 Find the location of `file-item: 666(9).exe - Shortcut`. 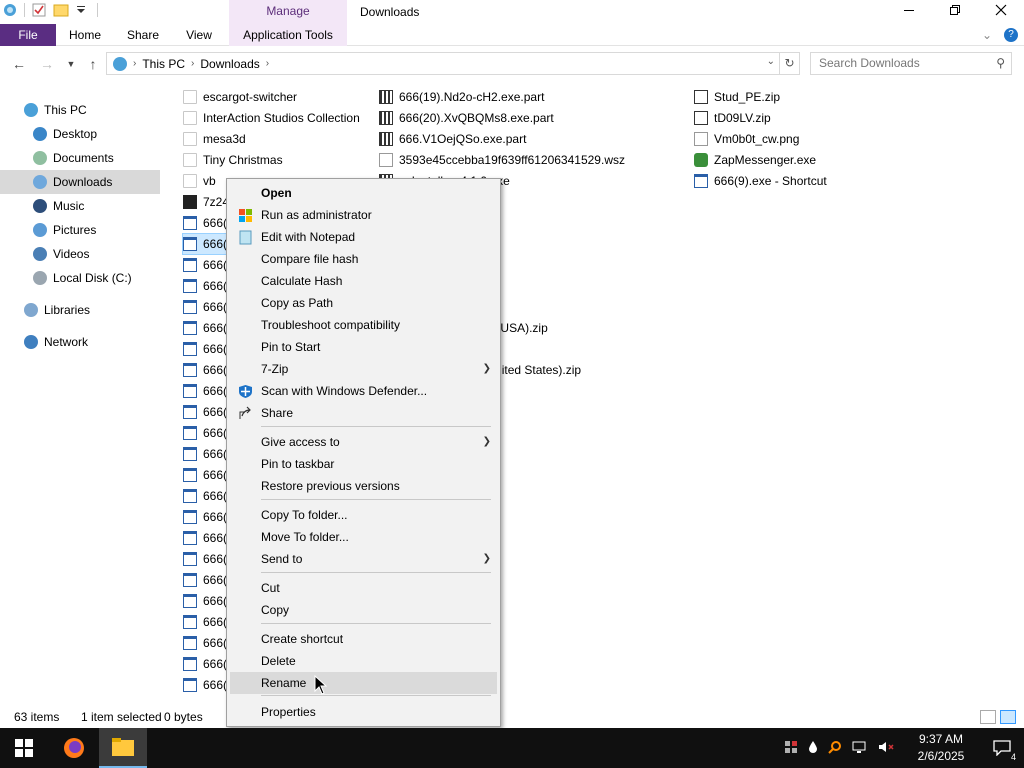

file-item: 666(9).exe - Shortcut is located at coordinates (760, 181).